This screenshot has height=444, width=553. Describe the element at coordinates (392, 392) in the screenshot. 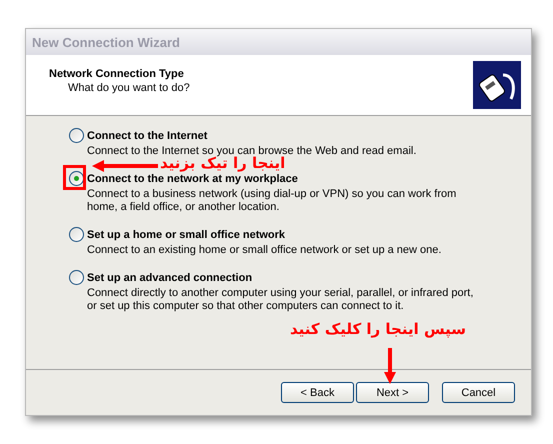

I see `next-button: Next >` at that location.